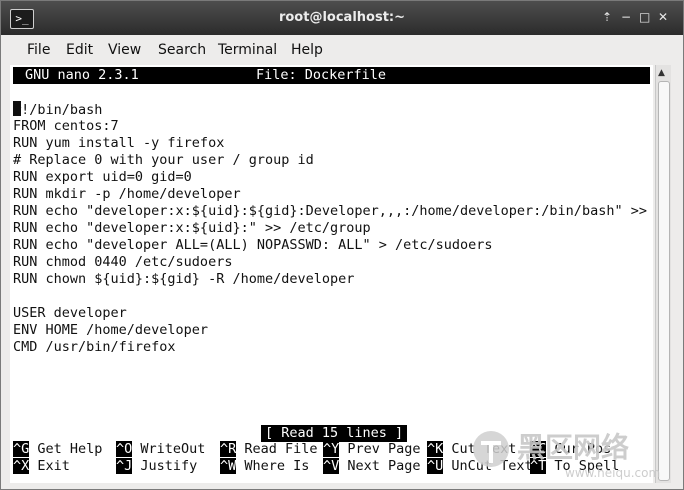 This screenshot has height=490, width=684. Describe the element at coordinates (247, 50) in the screenshot. I see `menu-terminal: Terminal` at that location.